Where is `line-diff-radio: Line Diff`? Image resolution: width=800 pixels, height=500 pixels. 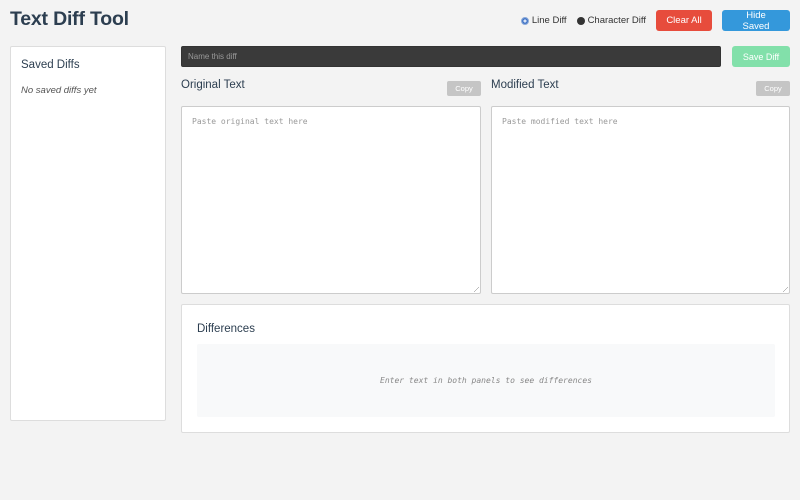 line-diff-radio: Line Diff is located at coordinates (543, 20).